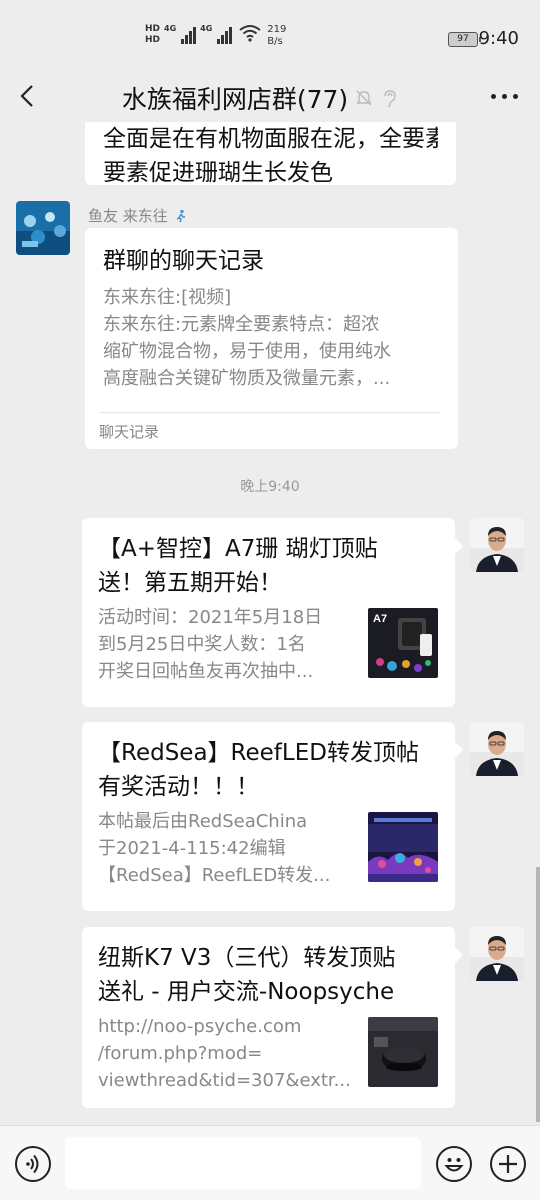 The height and width of the screenshot is (1200, 540). Describe the element at coordinates (364, 98) in the screenshot. I see `mute-bell-icon` at that location.